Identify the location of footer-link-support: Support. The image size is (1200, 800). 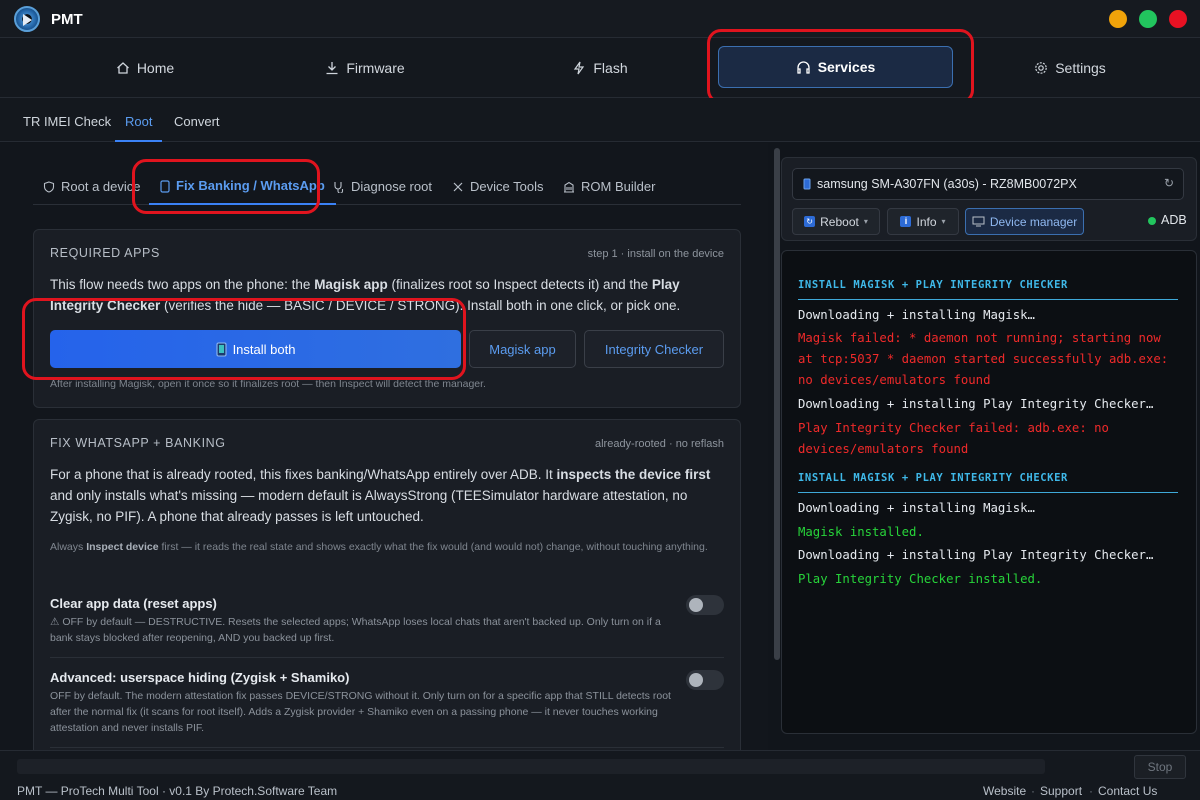
(1061, 791).